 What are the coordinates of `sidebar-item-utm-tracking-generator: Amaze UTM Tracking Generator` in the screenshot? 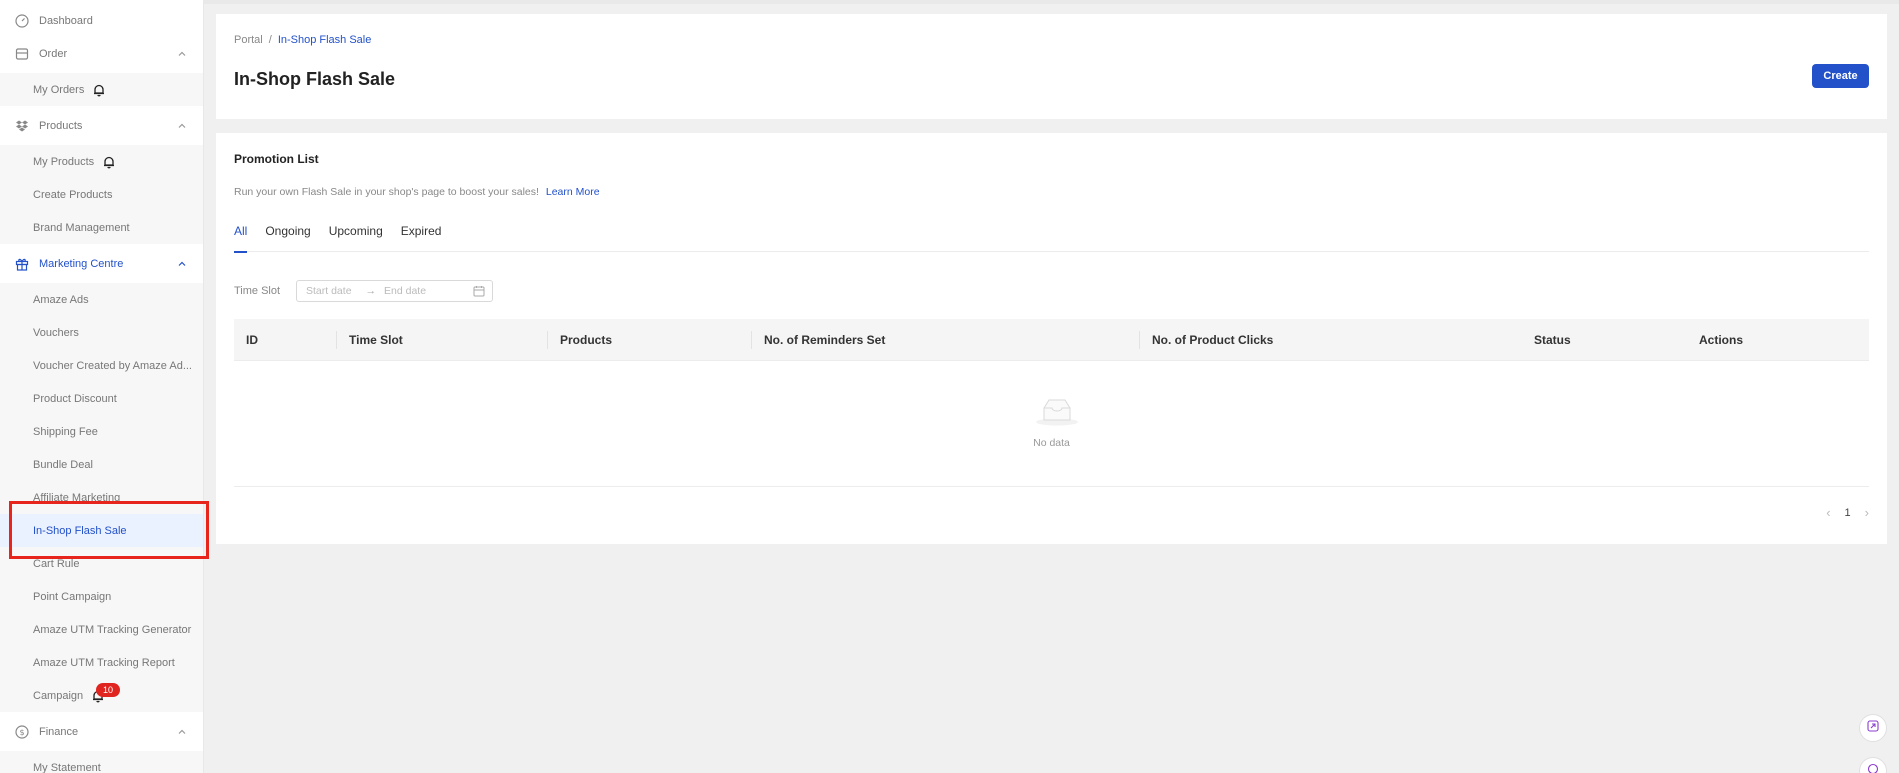 It's located at (101, 629).